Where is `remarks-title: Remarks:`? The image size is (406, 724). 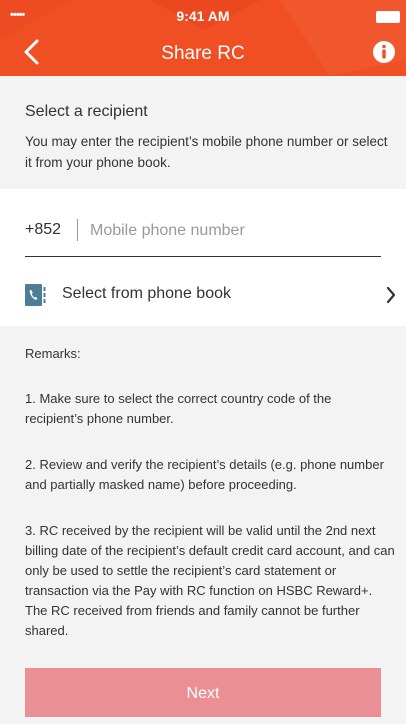
remarks-title: Remarks: is located at coordinates (53, 353).